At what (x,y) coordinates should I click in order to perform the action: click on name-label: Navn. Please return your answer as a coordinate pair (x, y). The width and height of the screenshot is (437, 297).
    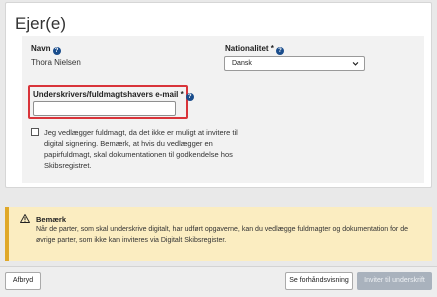
    Looking at the image, I should click on (41, 48).